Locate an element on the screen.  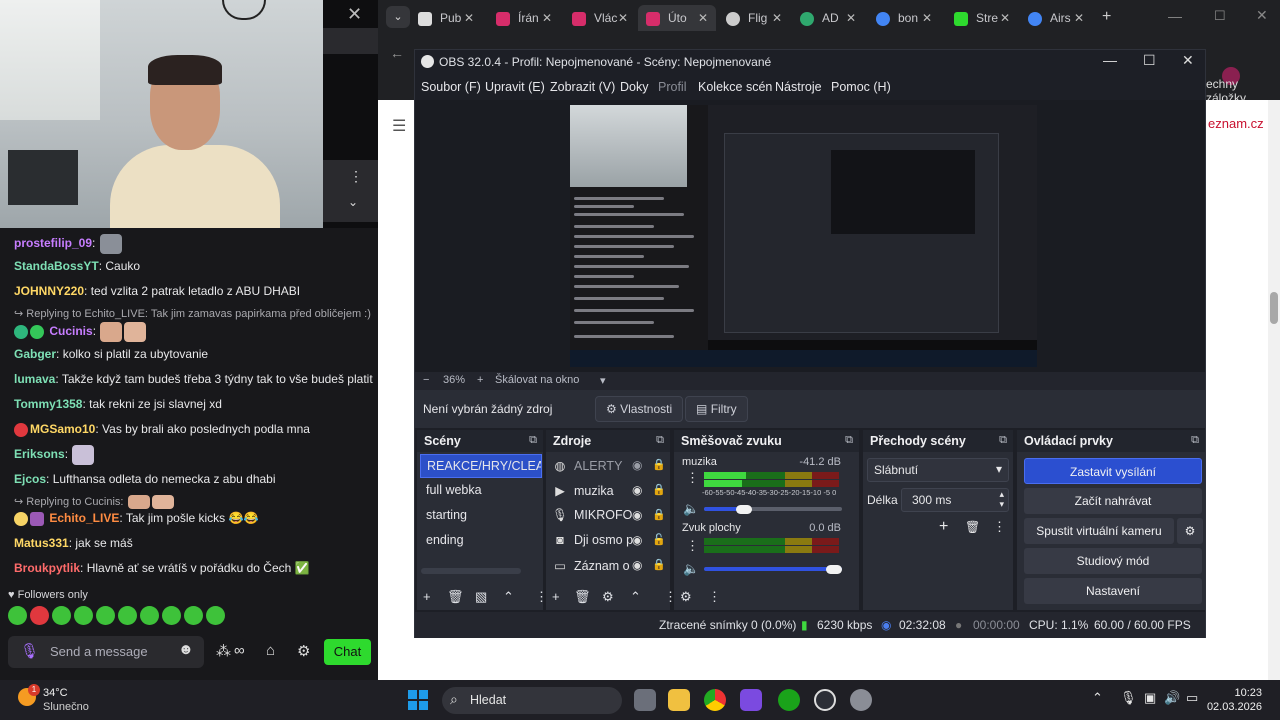
file-explorer-icon is located at coordinates (679, 700).